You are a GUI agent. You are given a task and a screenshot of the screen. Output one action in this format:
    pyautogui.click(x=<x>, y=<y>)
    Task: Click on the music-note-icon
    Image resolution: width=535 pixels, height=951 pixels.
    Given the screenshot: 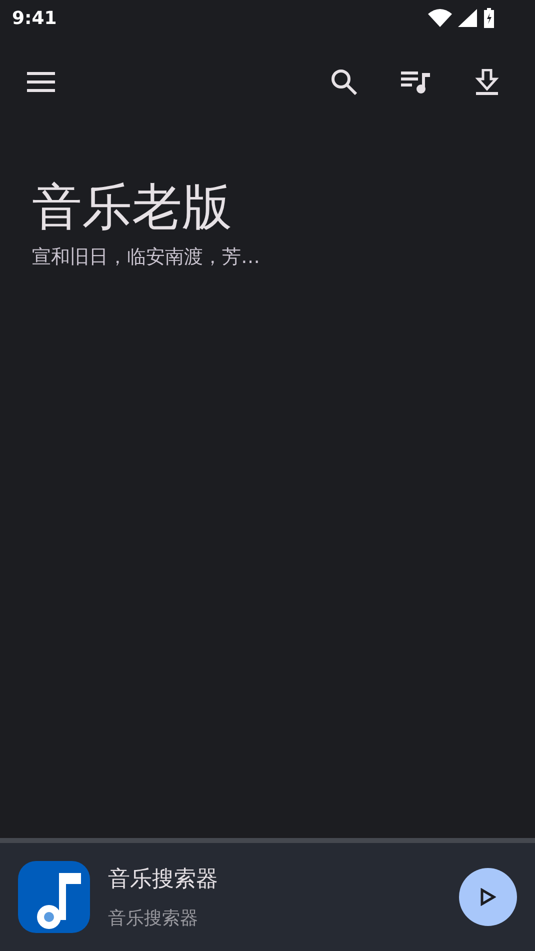 What is the action you would take?
    pyautogui.click(x=54, y=897)
    